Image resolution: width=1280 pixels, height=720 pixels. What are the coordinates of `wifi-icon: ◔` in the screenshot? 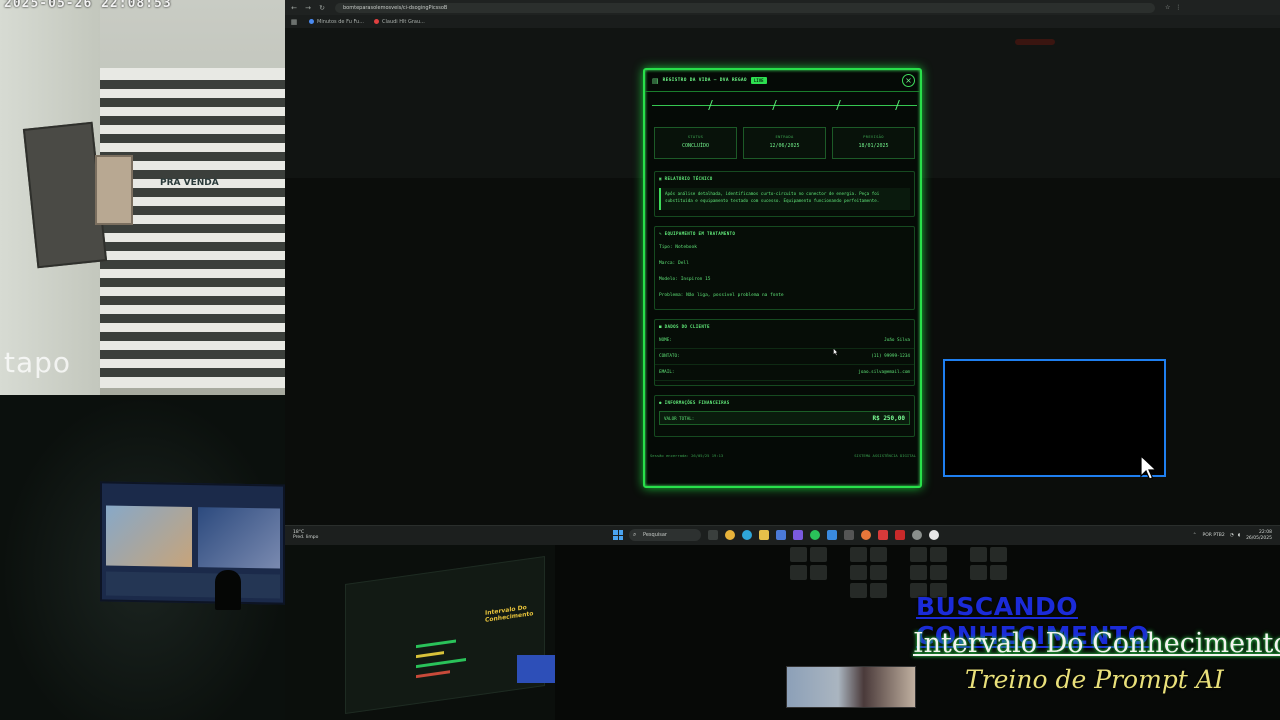 It's located at (1232, 535).